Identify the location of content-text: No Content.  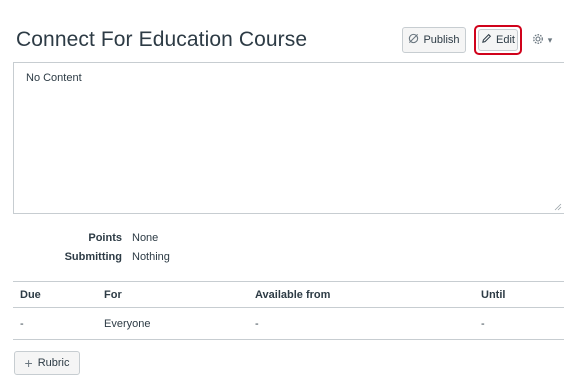
(54, 78).